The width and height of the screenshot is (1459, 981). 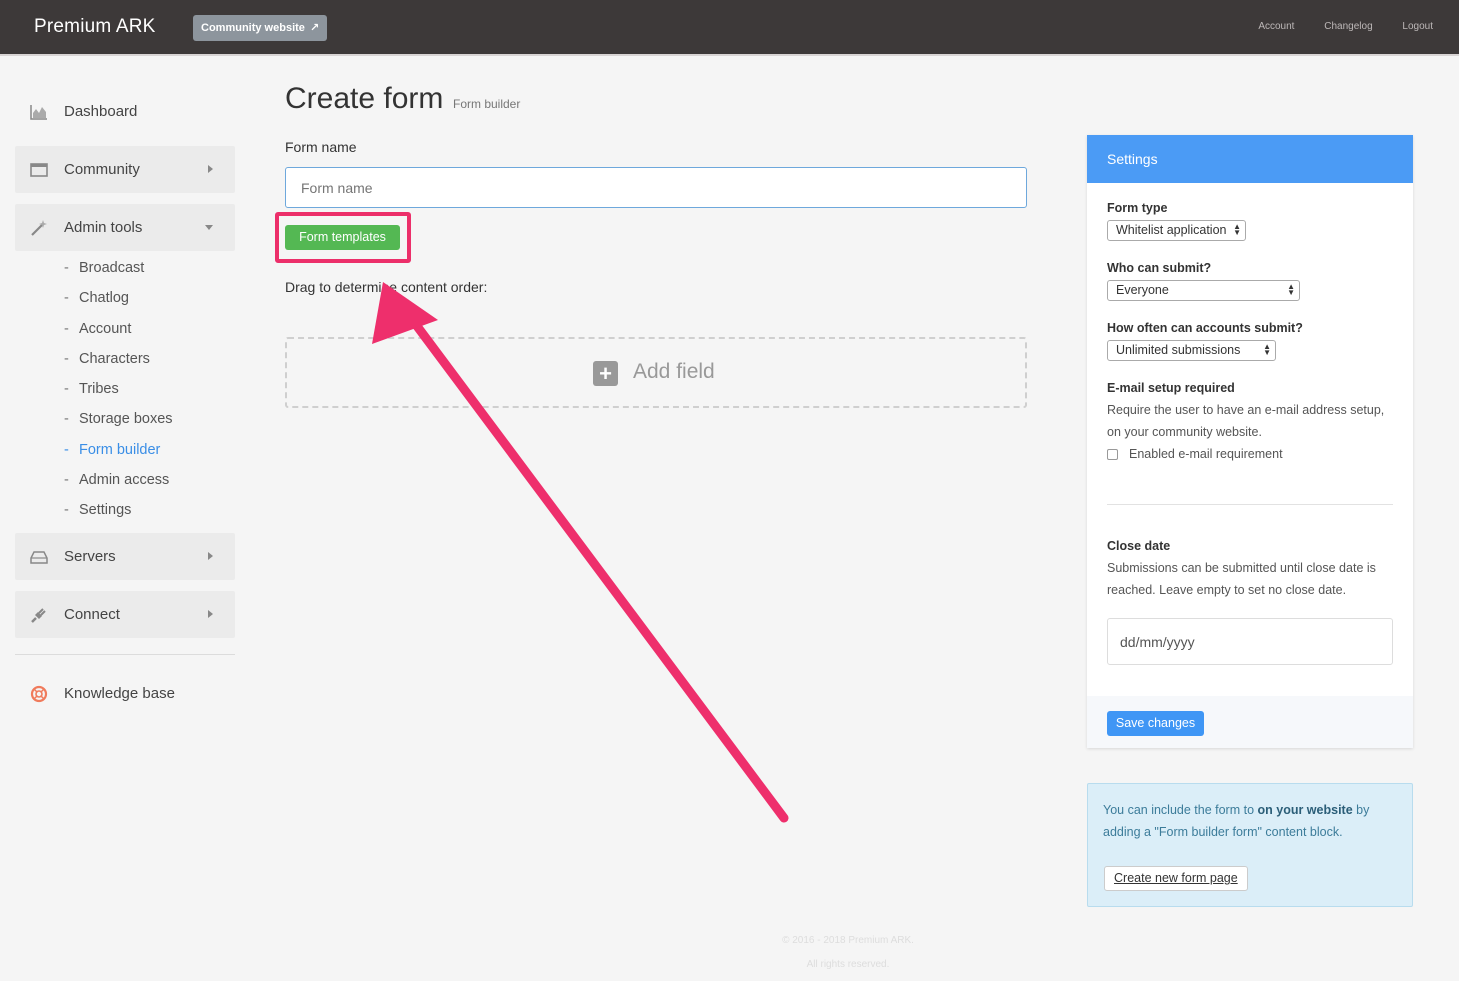 I want to click on email-requirement-checkbox, so click(x=1112, y=454).